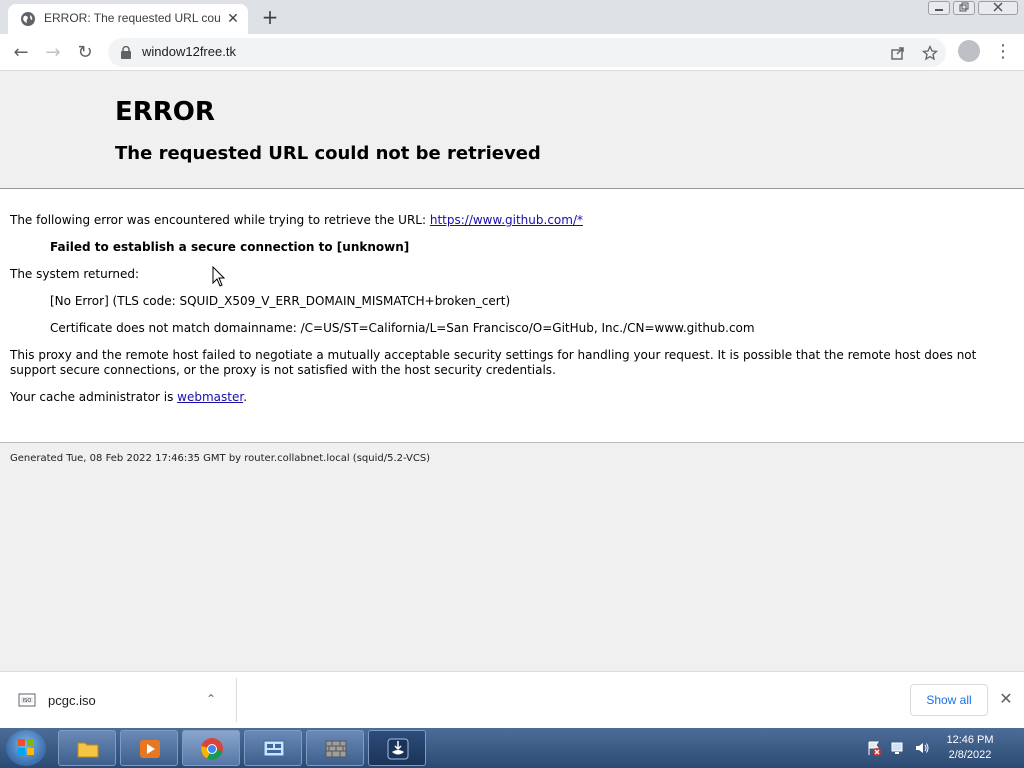 Image resolution: width=1024 pixels, height=768 pixels. I want to click on forward-button: →, so click(53, 53).